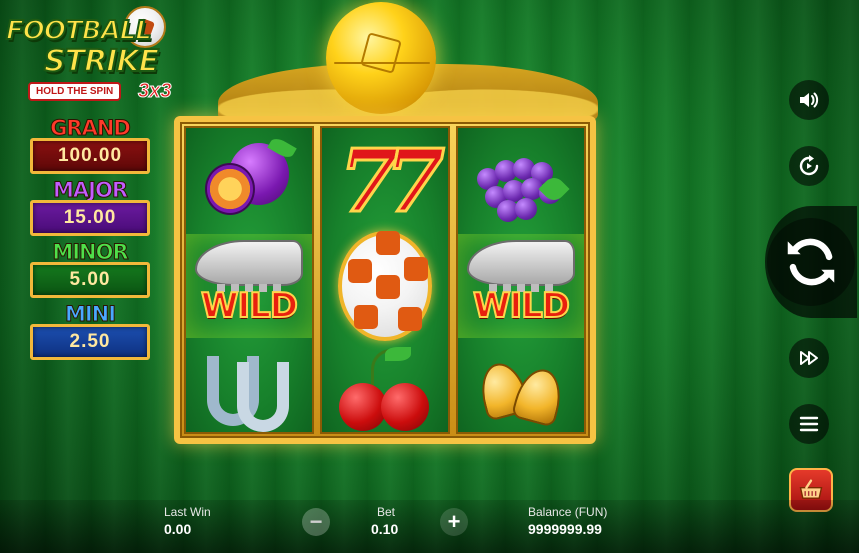 This screenshot has width=859, height=553. Describe the element at coordinates (90, 342) in the screenshot. I see `jackpot-mini-value: 2.50` at that location.